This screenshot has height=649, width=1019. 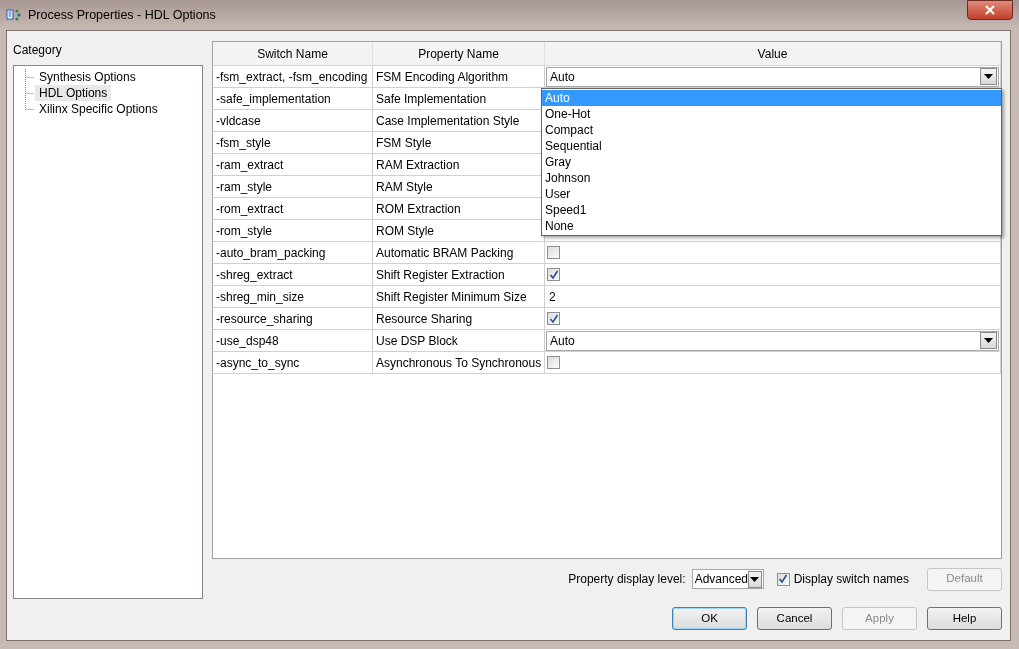 I want to click on window-title: Process Properties - HDL Options, so click(x=122, y=15).